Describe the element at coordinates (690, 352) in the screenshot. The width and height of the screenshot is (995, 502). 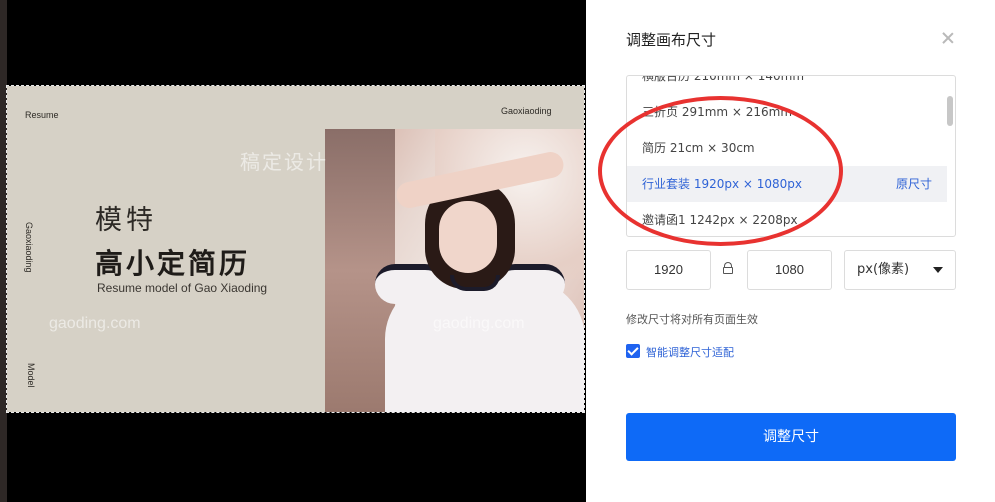
I see `smart-adjust-label: 智能调整尺寸适配` at that location.